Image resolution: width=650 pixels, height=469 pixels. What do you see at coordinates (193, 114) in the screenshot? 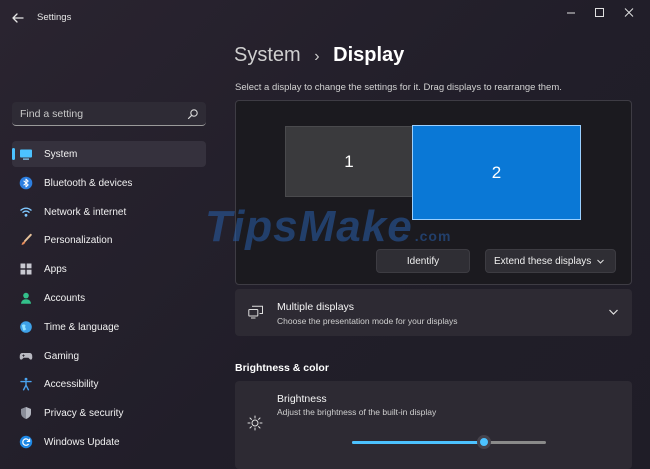
I see `search-icon` at bounding box center [193, 114].